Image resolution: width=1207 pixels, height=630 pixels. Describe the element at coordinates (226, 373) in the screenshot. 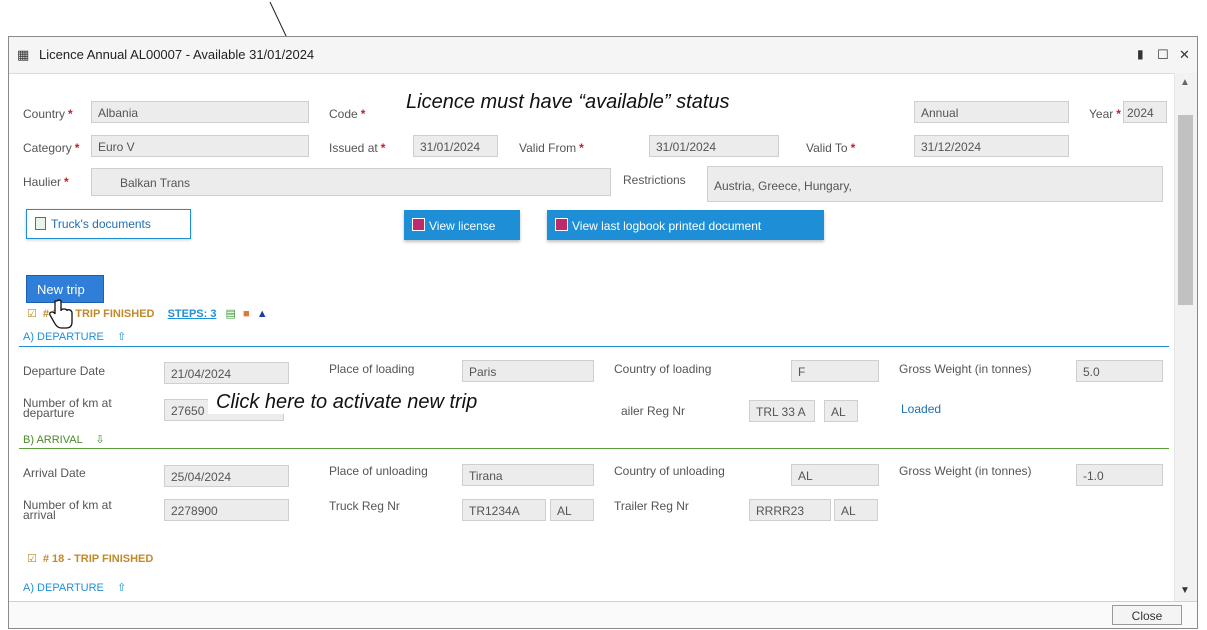

I see `departure-date-field: 21/04/2024` at that location.